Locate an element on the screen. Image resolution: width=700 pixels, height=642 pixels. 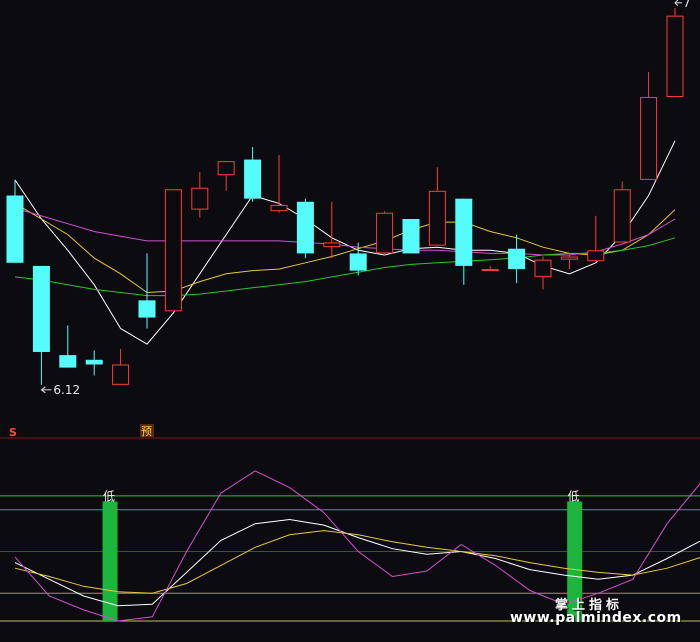
pre-marker: 预 is located at coordinates (146, 431).